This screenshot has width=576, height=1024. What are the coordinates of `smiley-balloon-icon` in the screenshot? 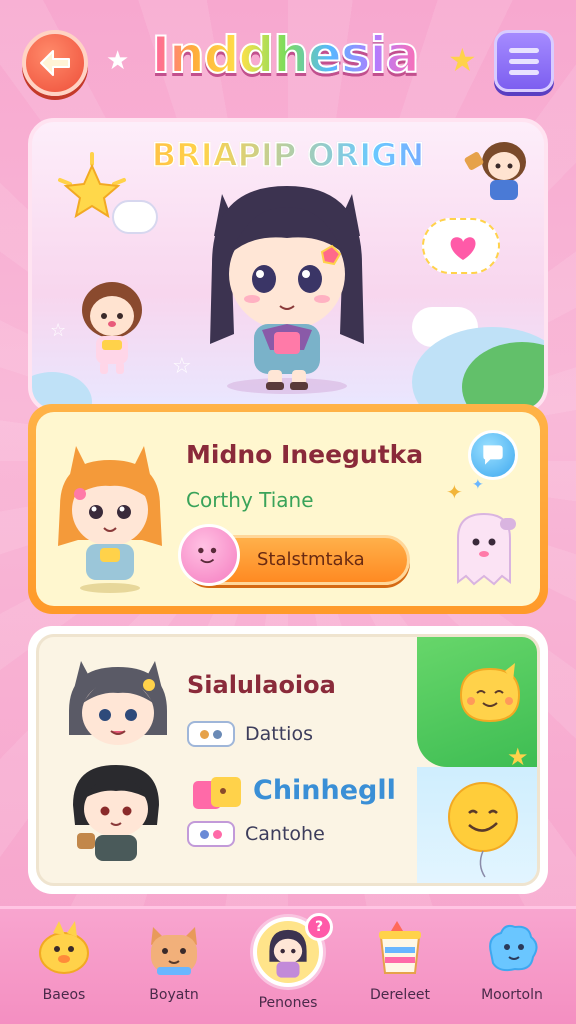 It's located at (483, 830).